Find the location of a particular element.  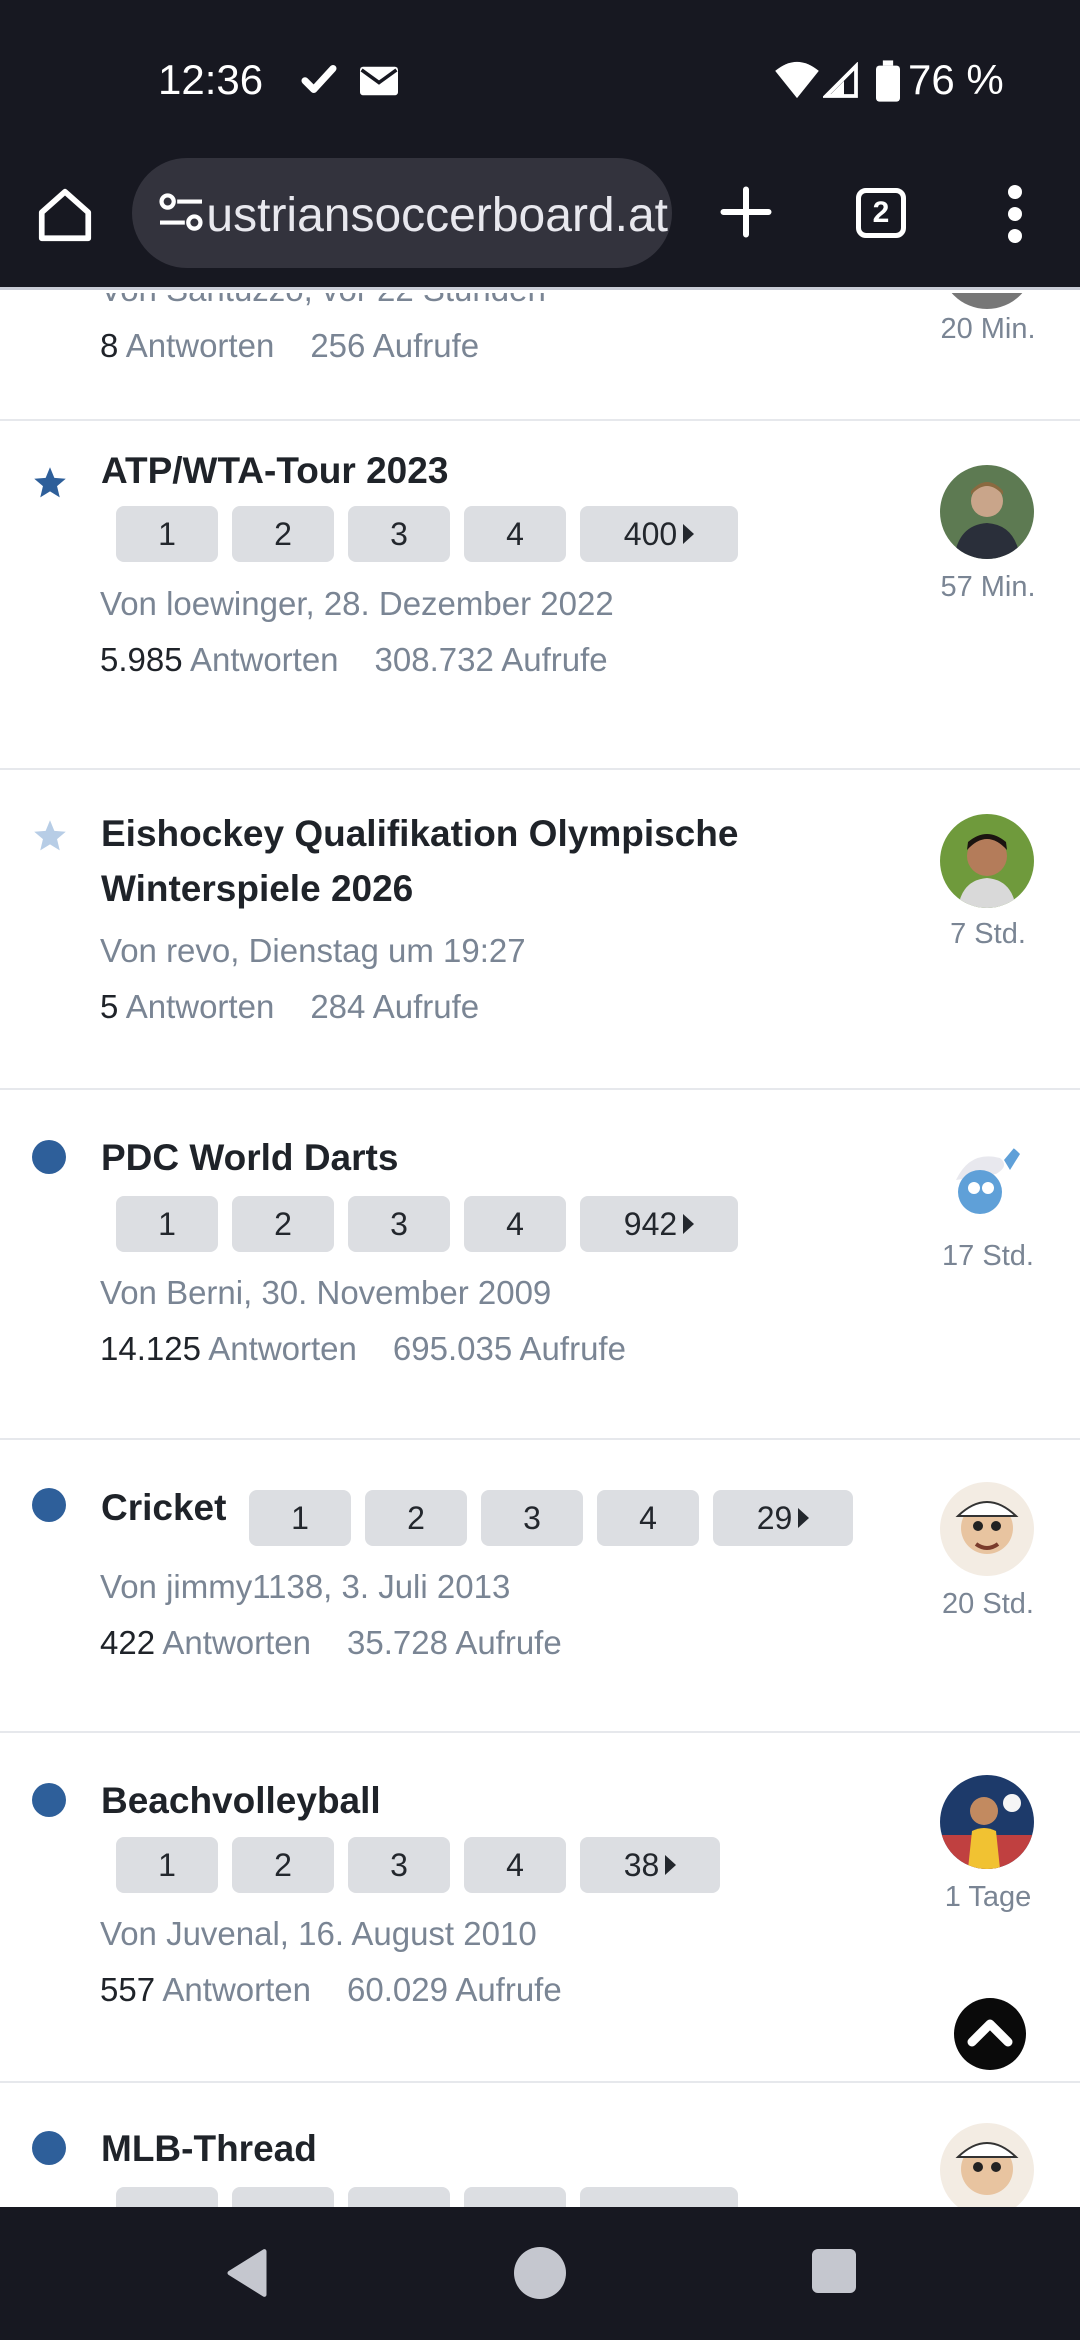

thread-title: PDC World Darts is located at coordinates (249, 1157).